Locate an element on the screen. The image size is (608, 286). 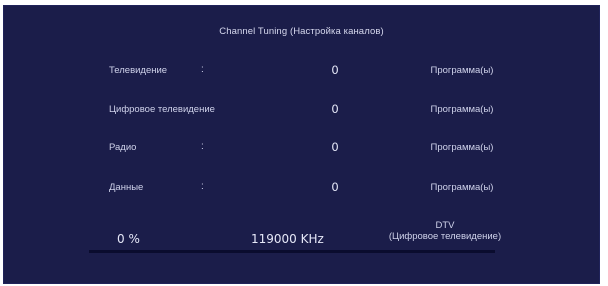
scan-frequency: 119000 KHz is located at coordinates (287, 239).